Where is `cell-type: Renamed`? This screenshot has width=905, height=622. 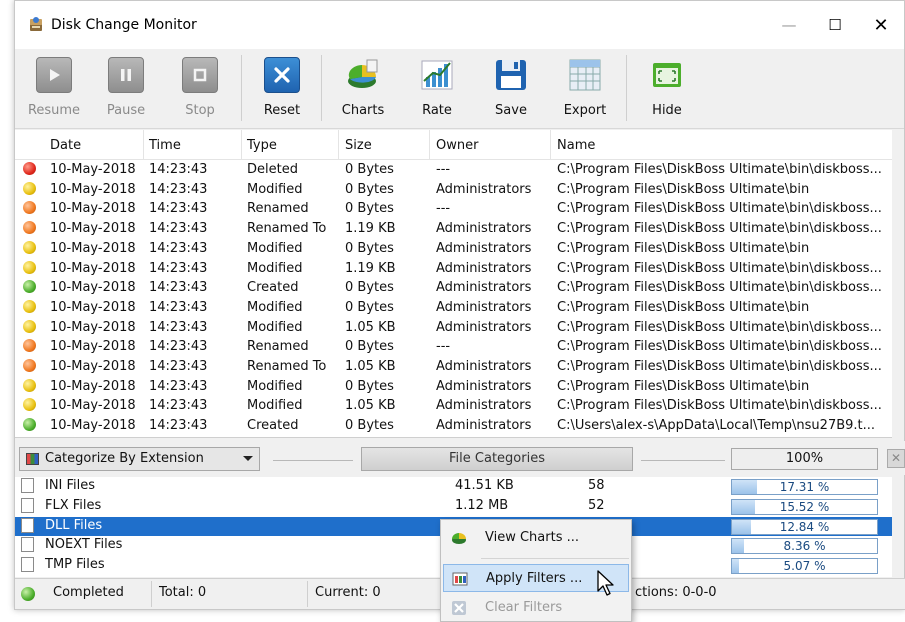 cell-type: Renamed is located at coordinates (278, 347).